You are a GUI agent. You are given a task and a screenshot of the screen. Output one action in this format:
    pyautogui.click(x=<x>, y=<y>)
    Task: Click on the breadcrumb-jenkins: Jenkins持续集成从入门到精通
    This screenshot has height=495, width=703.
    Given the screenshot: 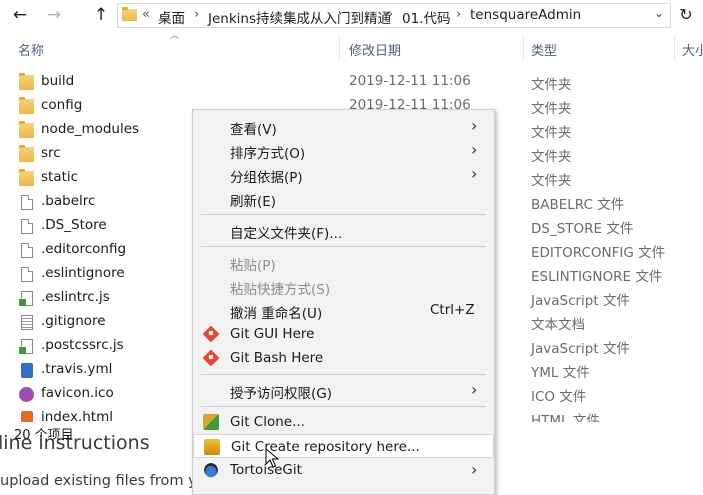 What is the action you would take?
    pyautogui.click(x=299, y=17)
    